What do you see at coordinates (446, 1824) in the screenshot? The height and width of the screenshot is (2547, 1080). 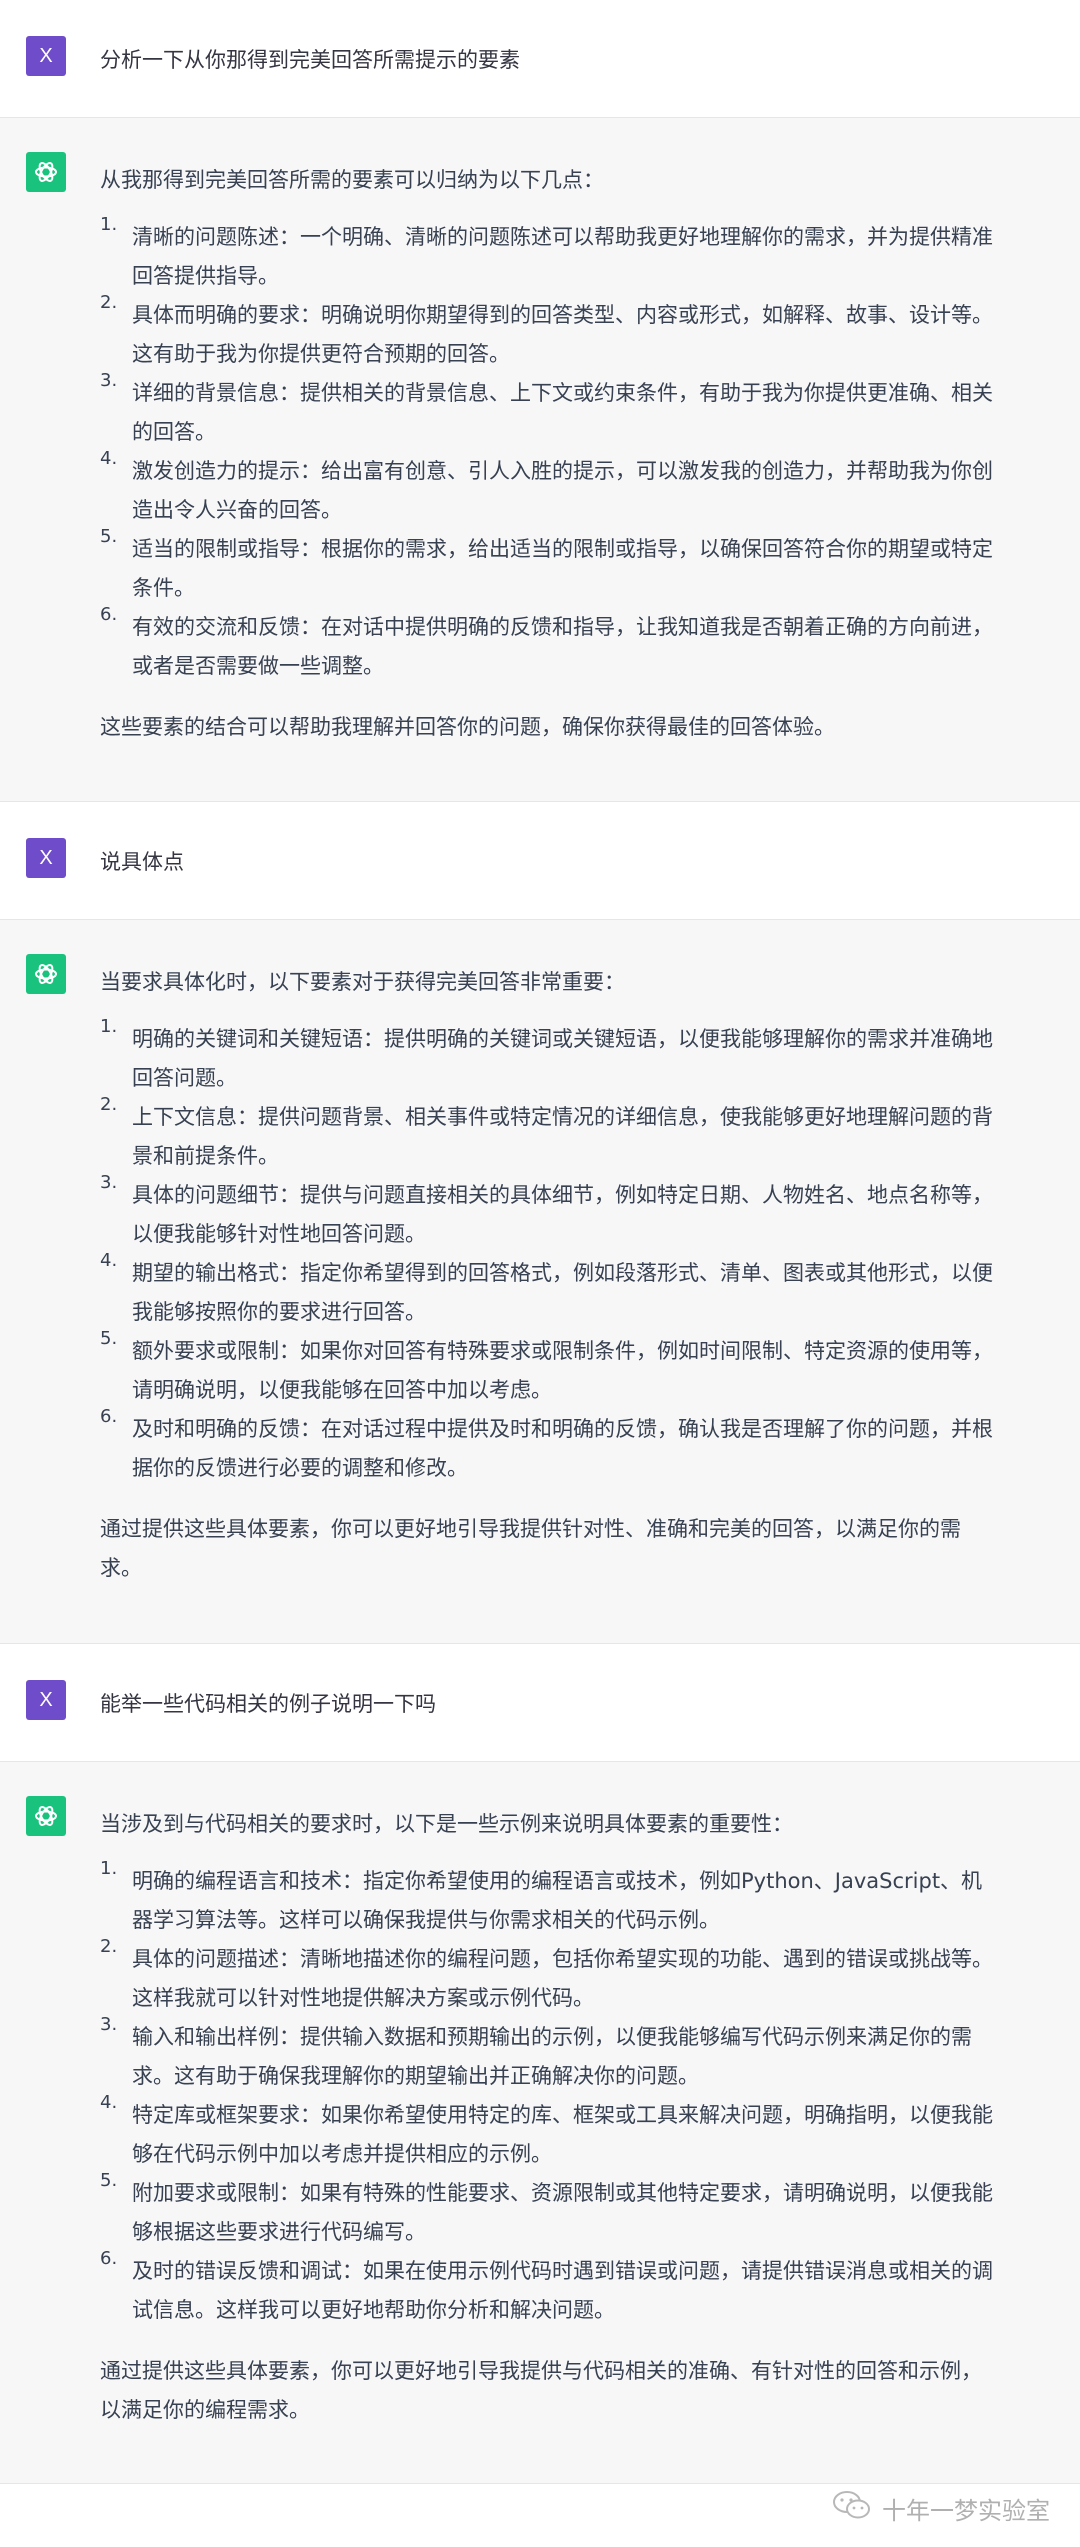 I see `assistant-intro: 当涉及到与代码相关的要求时，以下是一些示例来说明具体要素的重要性：` at bounding box center [446, 1824].